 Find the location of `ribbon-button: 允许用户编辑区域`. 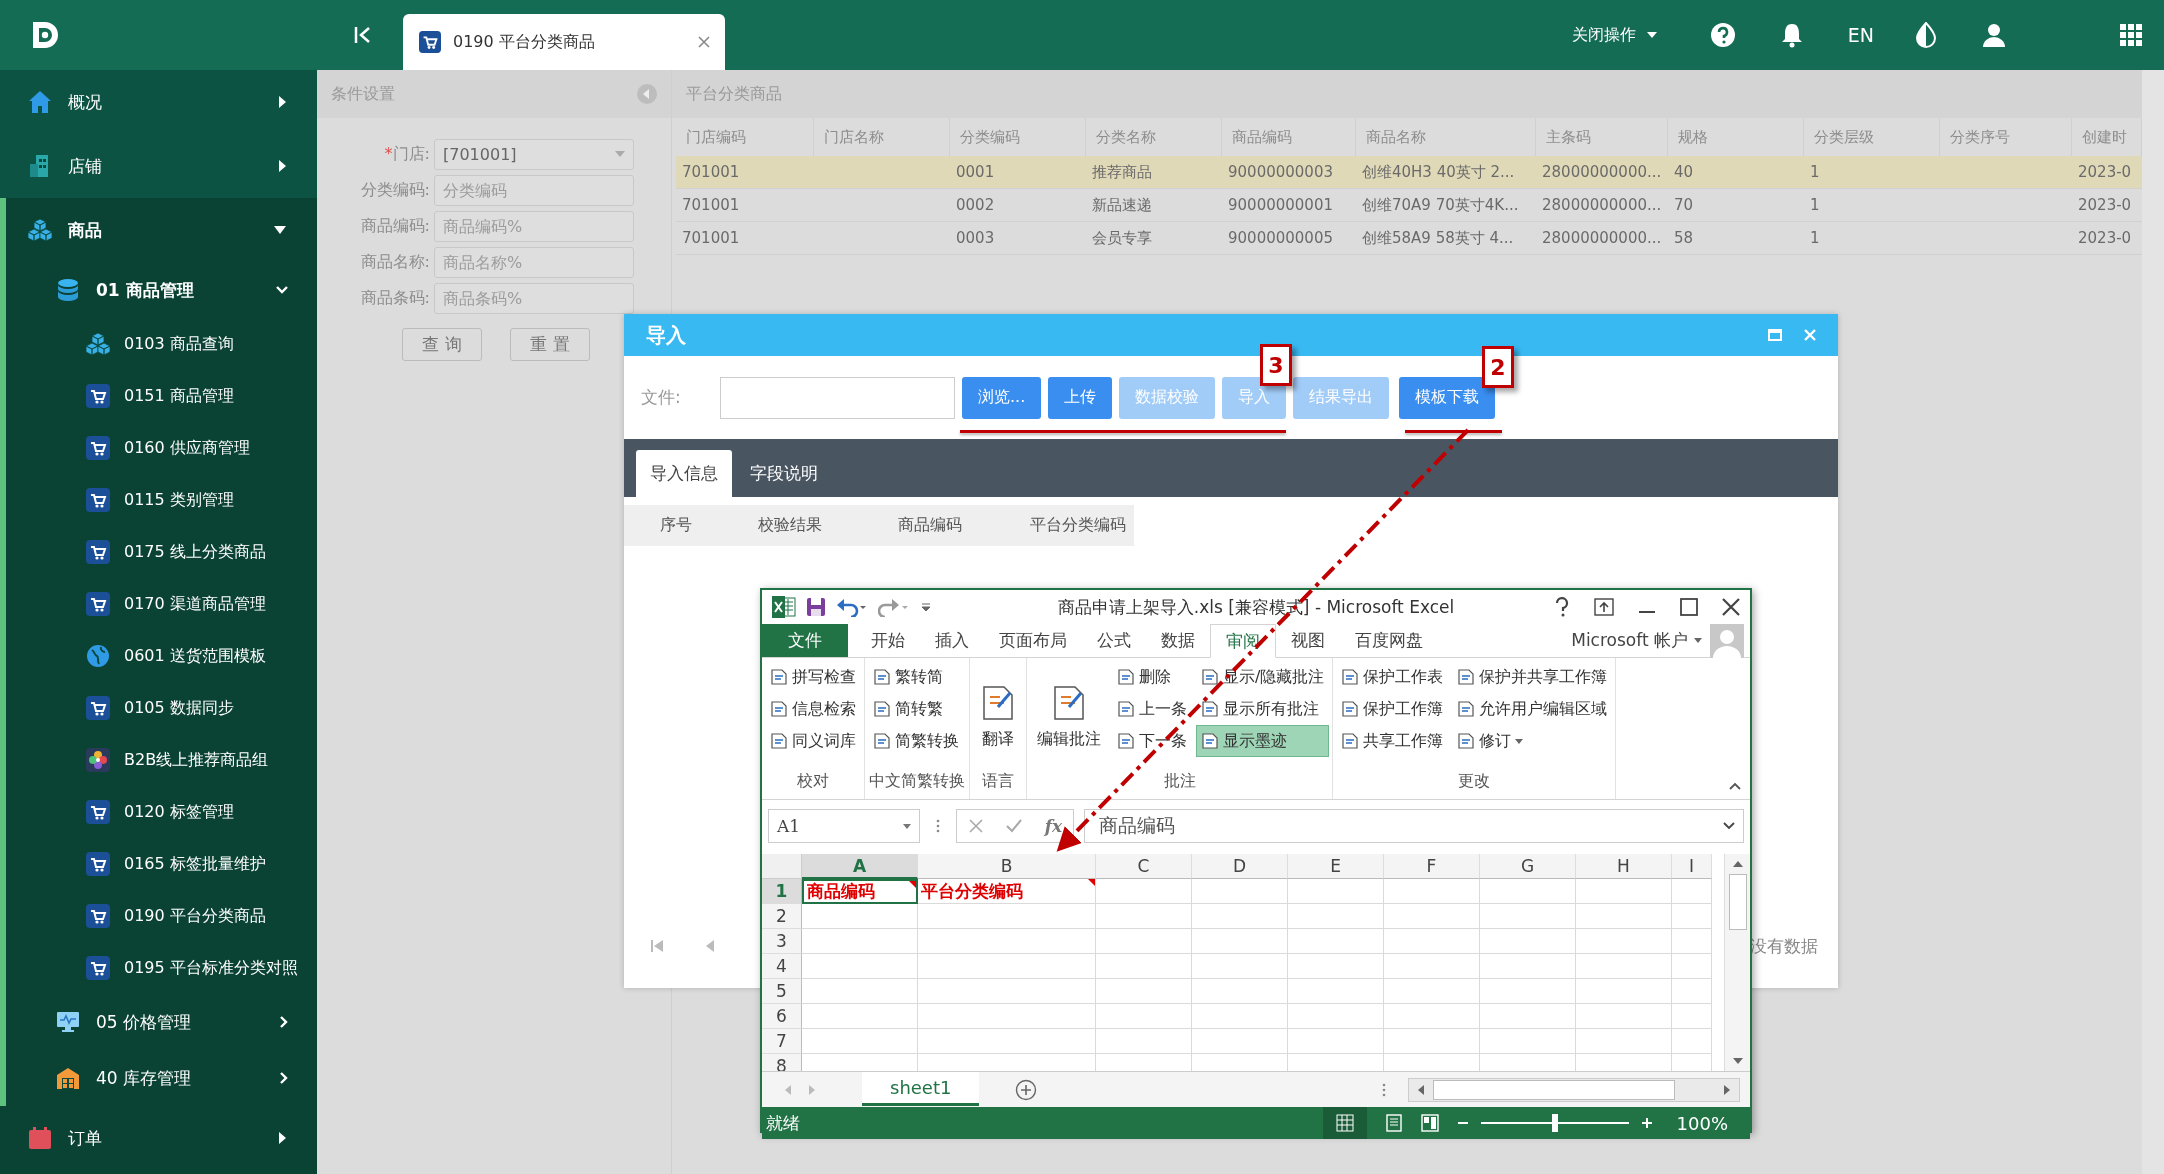

ribbon-button: 允许用户编辑区域 is located at coordinates (1532, 709).